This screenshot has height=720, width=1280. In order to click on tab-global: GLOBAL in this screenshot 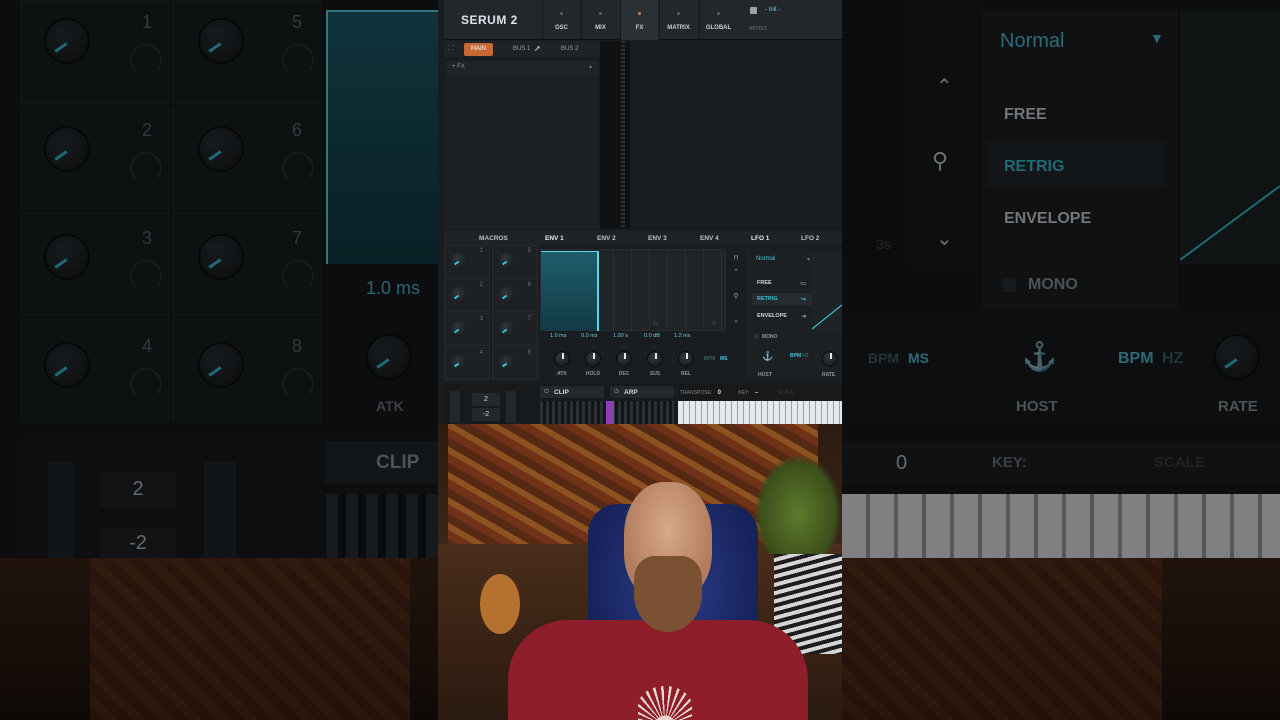, I will do `click(718, 20)`.